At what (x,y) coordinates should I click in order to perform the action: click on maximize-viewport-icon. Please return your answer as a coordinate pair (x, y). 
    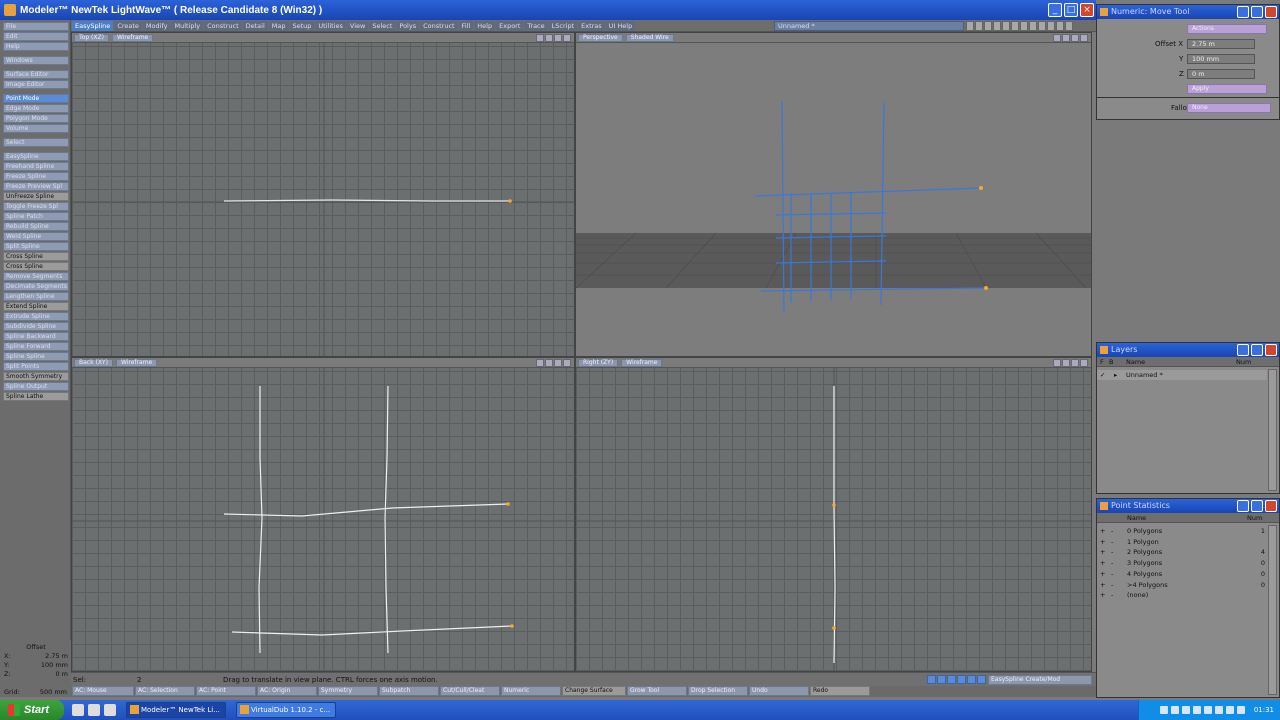
    Looking at the image, I should click on (567, 363).